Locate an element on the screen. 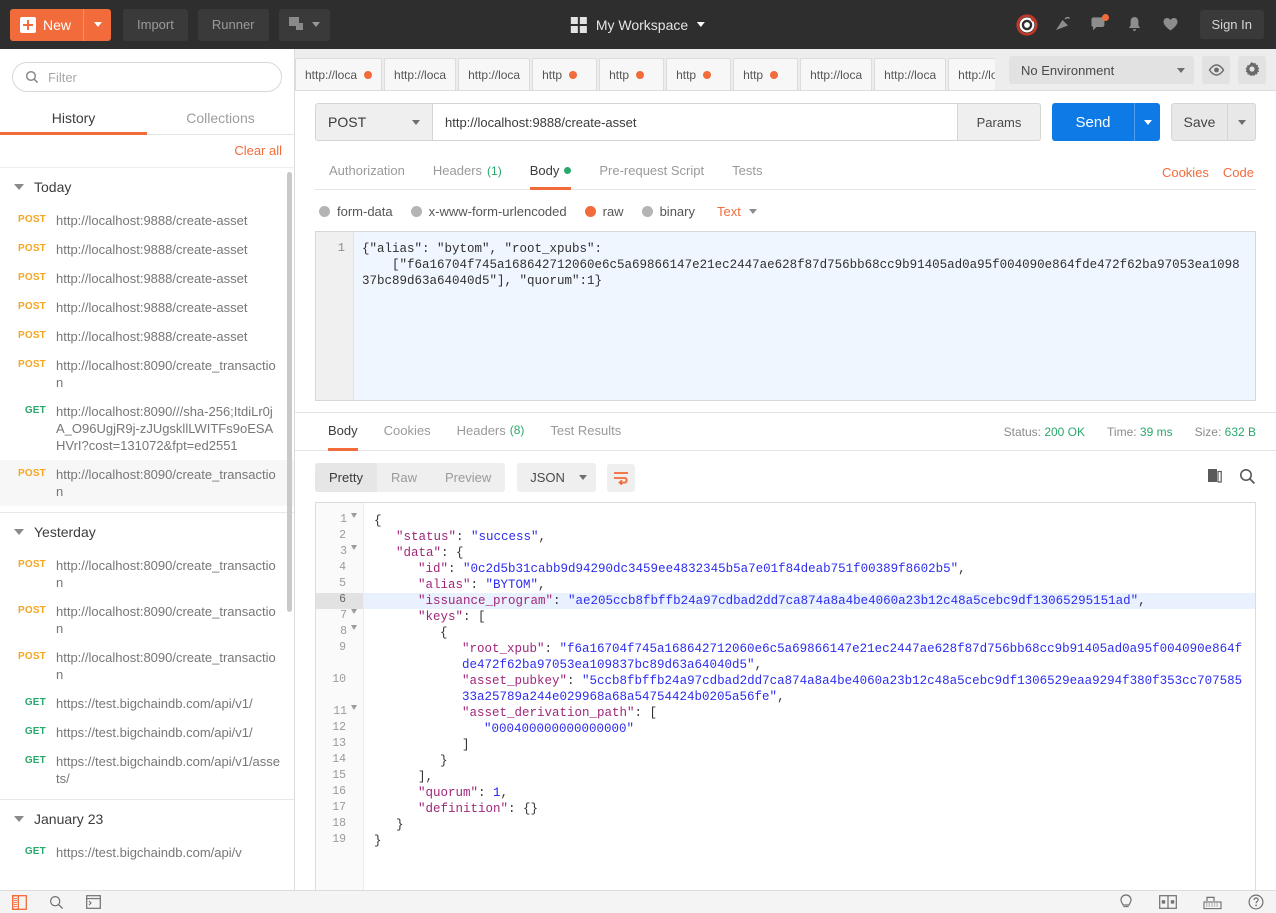 The width and height of the screenshot is (1276, 913). runner-button: Runner is located at coordinates (233, 24).